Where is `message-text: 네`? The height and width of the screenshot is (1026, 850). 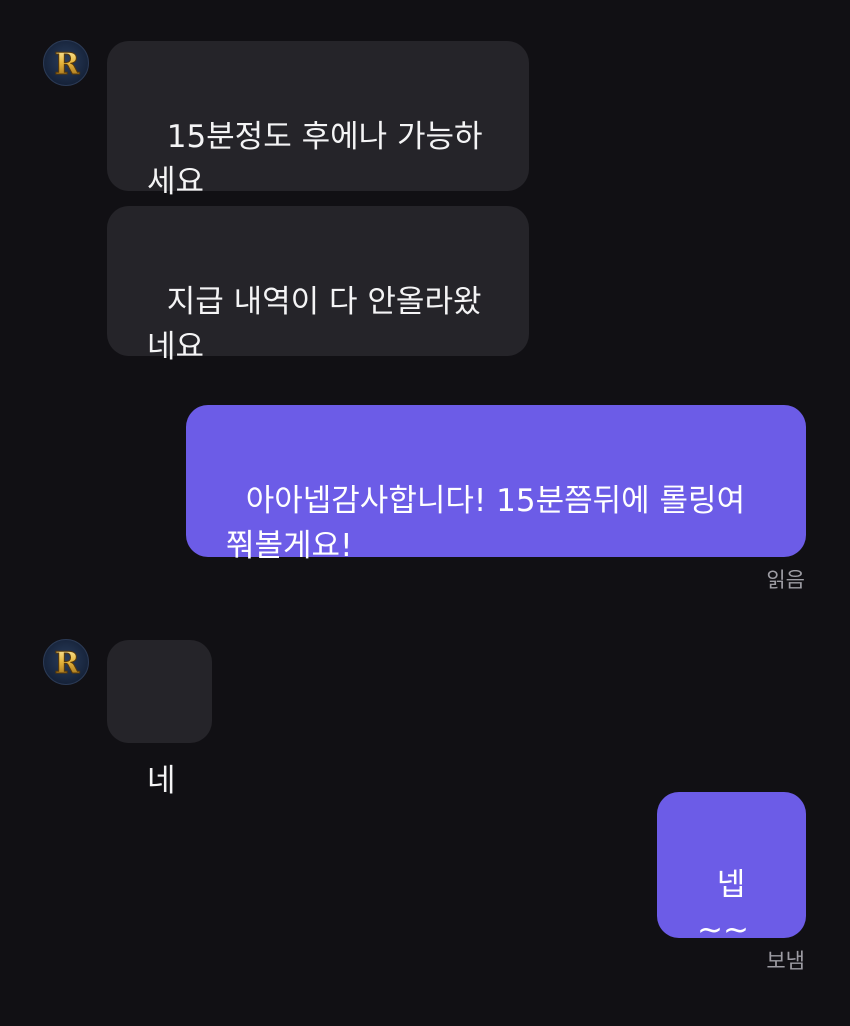
message-text: 네 is located at coordinates (161, 781).